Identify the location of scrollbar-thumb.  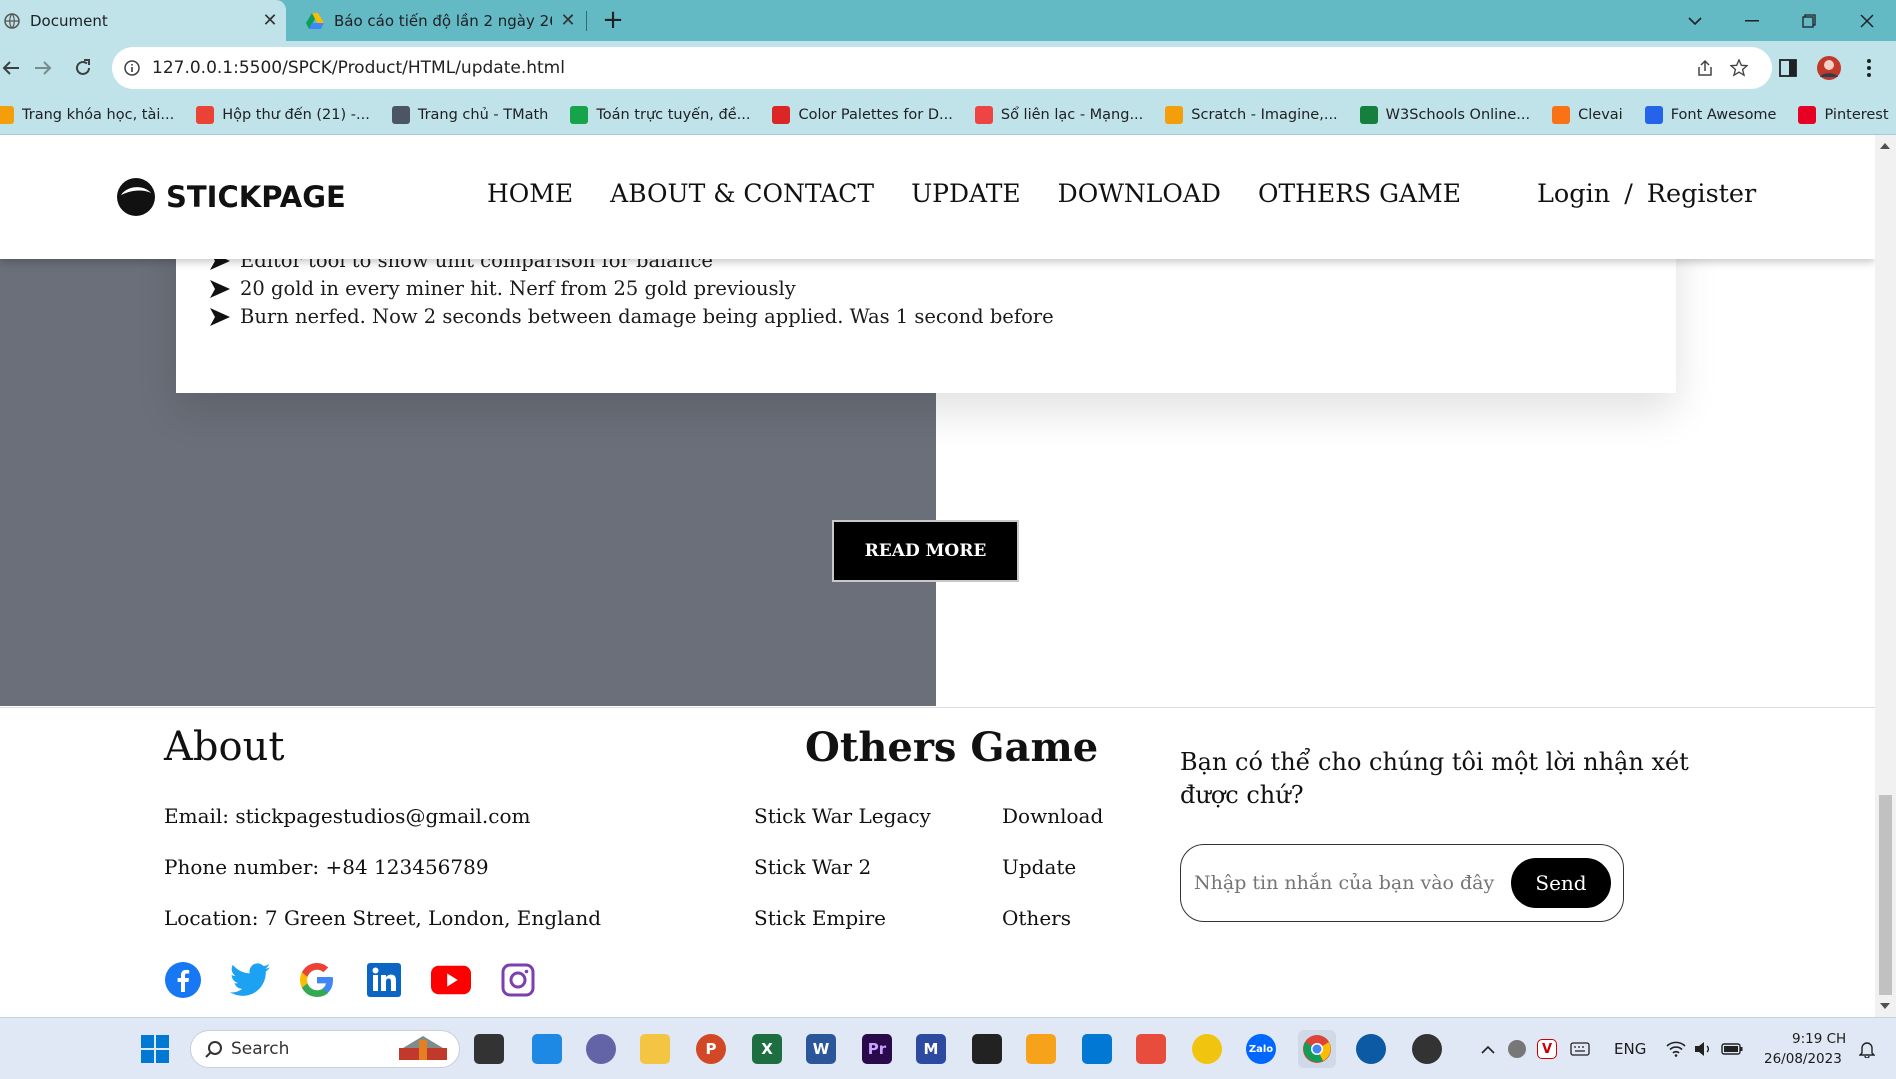
(1885, 895).